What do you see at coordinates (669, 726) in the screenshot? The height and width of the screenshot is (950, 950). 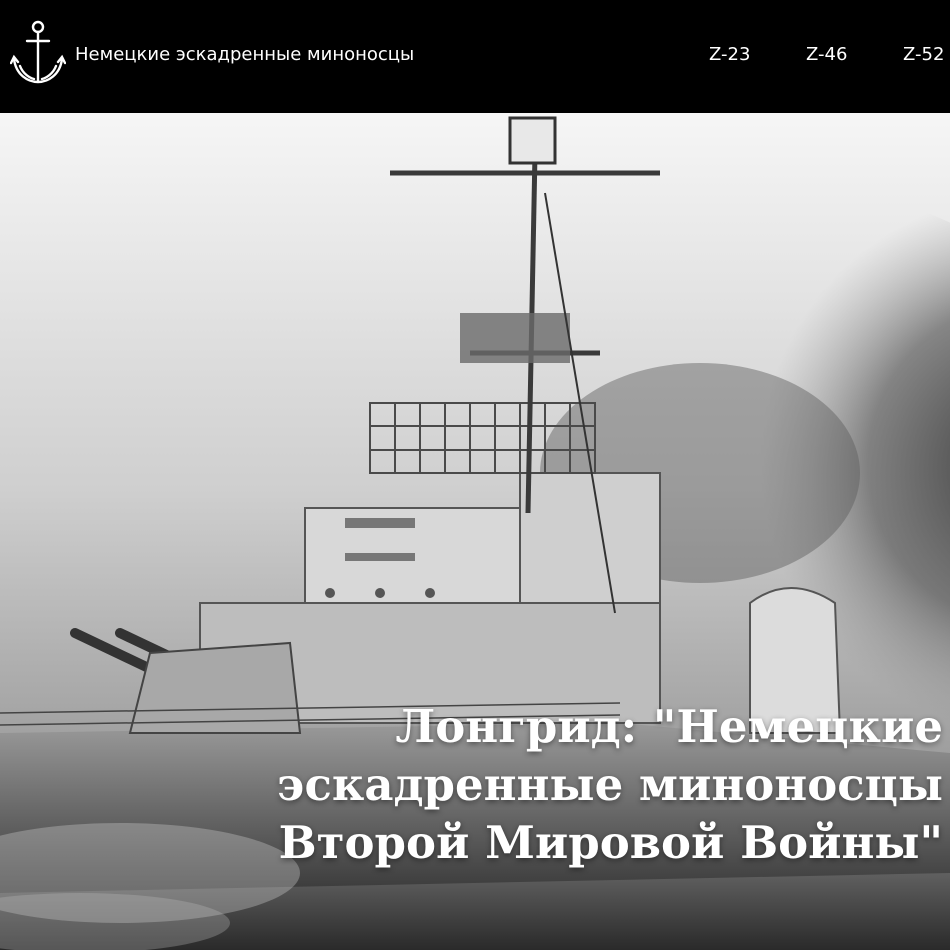 I see `headline-line-1: Лонгрид: "Немецкие` at bounding box center [669, 726].